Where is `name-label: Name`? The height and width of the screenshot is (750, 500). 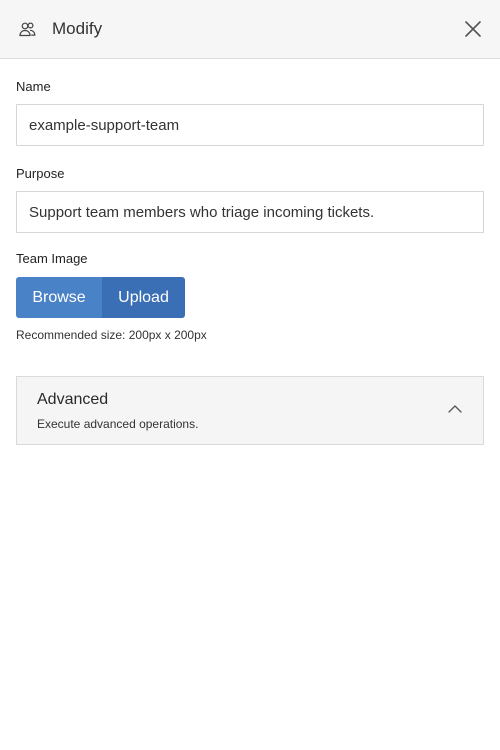 name-label: Name is located at coordinates (33, 86).